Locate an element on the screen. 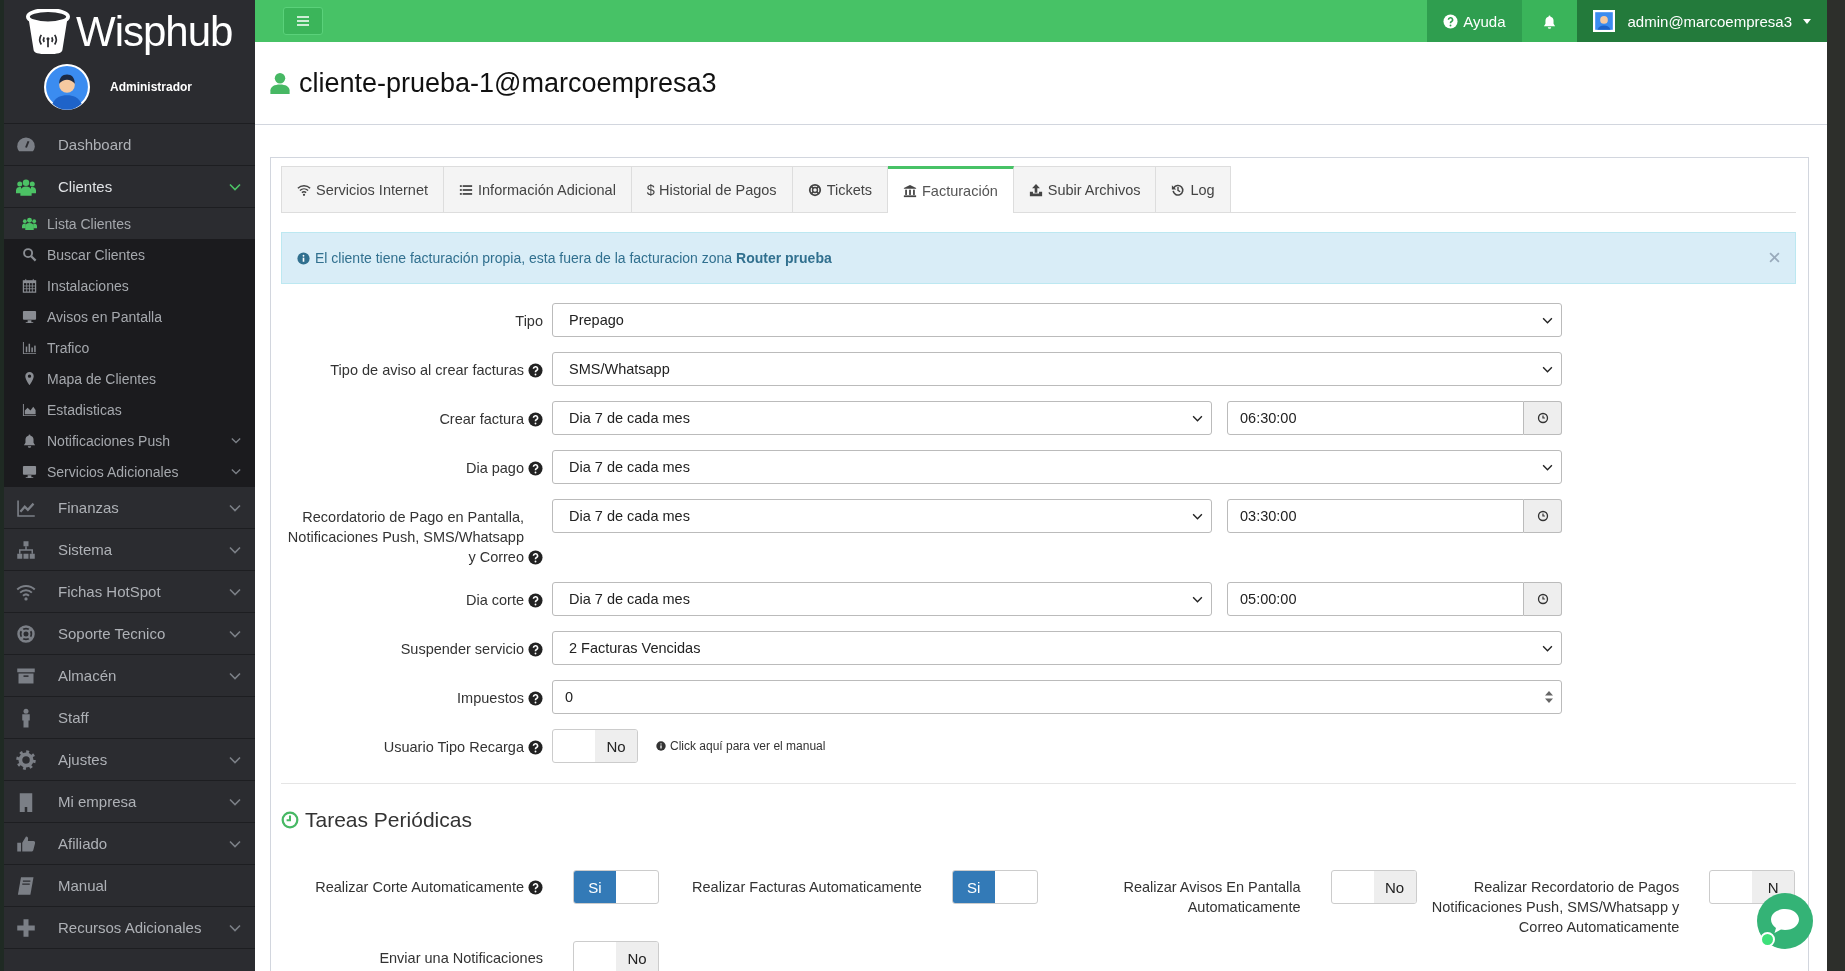 This screenshot has height=971, width=1845. calendar-icon is located at coordinates (29, 285).